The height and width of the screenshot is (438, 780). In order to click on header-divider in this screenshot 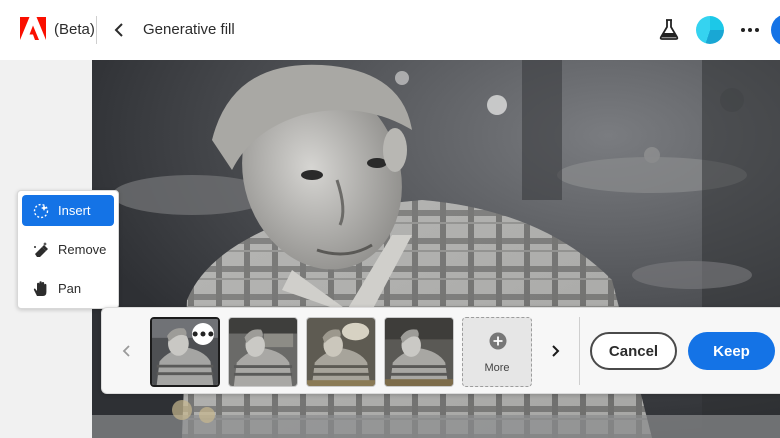, I will do `click(96, 30)`.